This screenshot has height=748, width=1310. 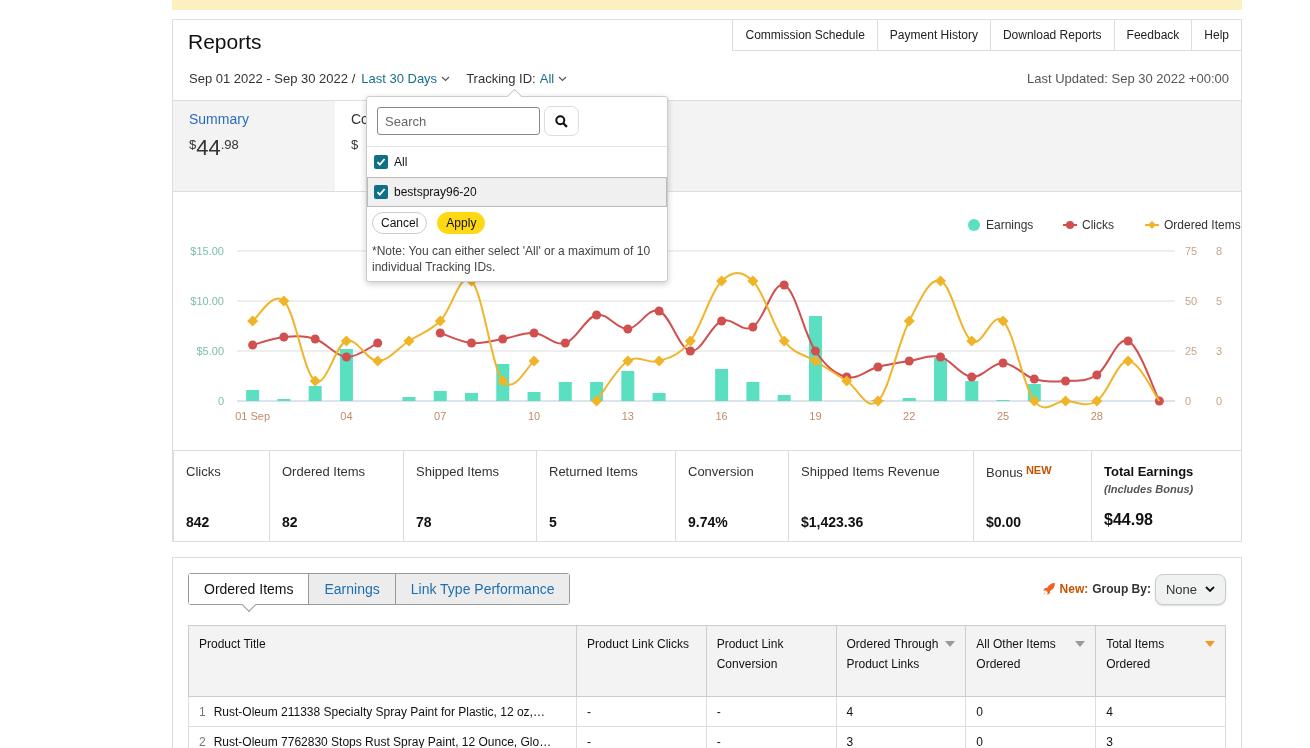 I want to click on search-icon, so click(x=561, y=121).